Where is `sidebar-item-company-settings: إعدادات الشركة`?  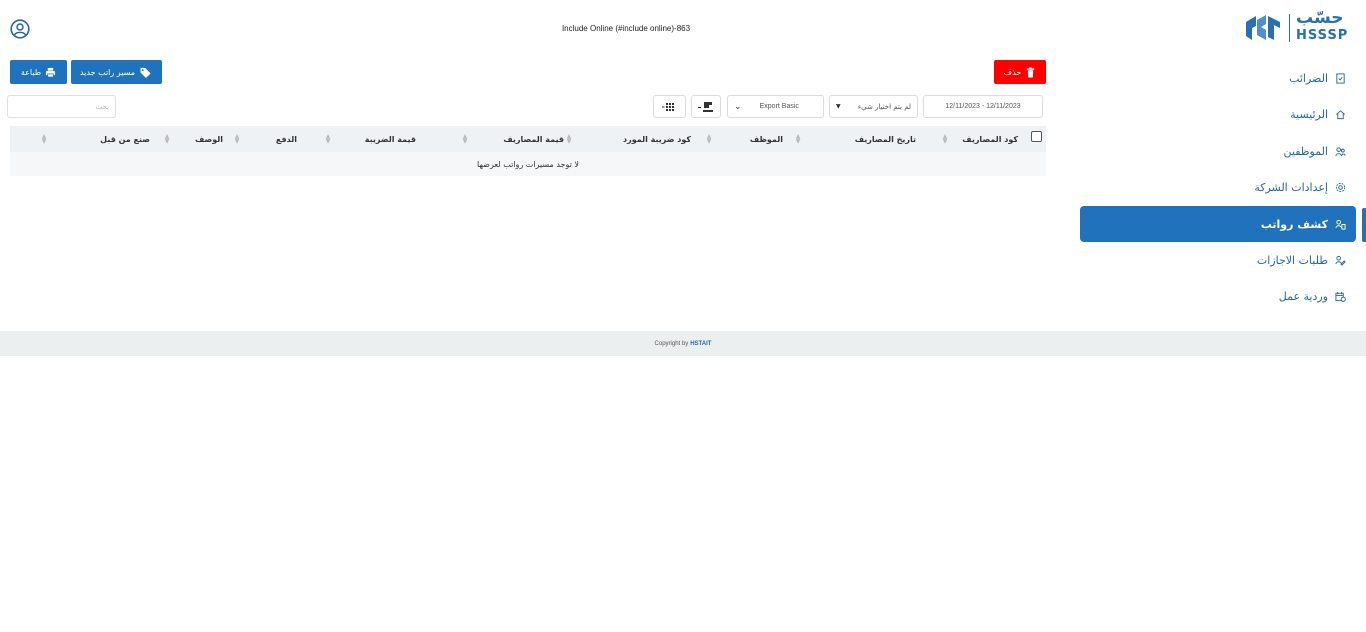 sidebar-item-company-settings: إعدادات الشركة is located at coordinates (1218, 188).